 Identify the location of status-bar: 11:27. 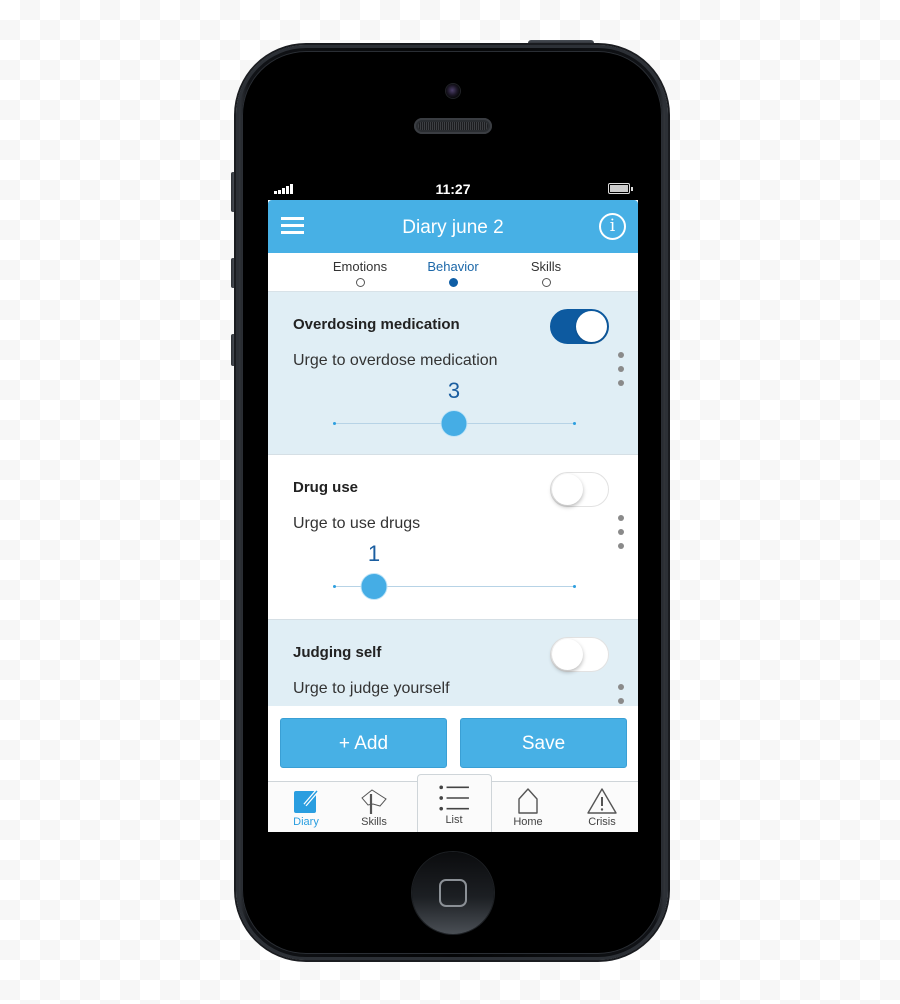
(453, 189).